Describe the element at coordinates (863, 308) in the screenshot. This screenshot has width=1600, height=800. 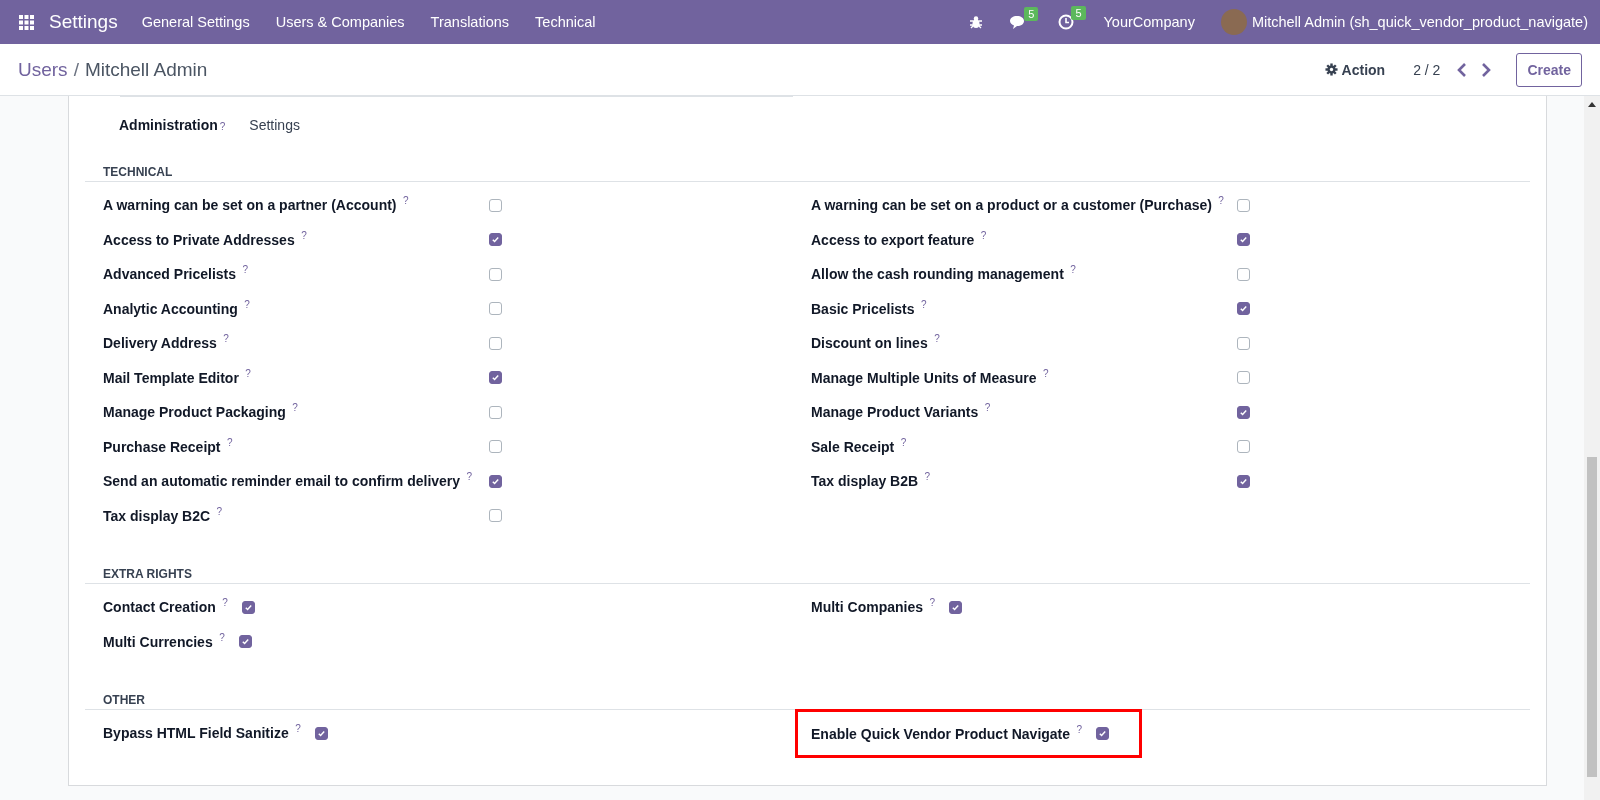
I see `field-label: Basic Pricelists` at that location.